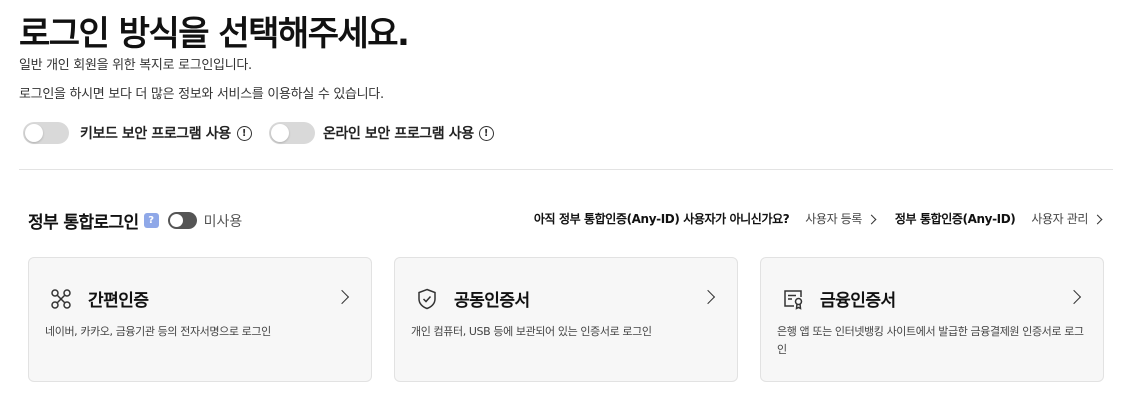 Image resolution: width=1128 pixels, height=403 pixels. Describe the element at coordinates (223, 221) in the screenshot. I see `gov-login-status: 미사용` at that location.